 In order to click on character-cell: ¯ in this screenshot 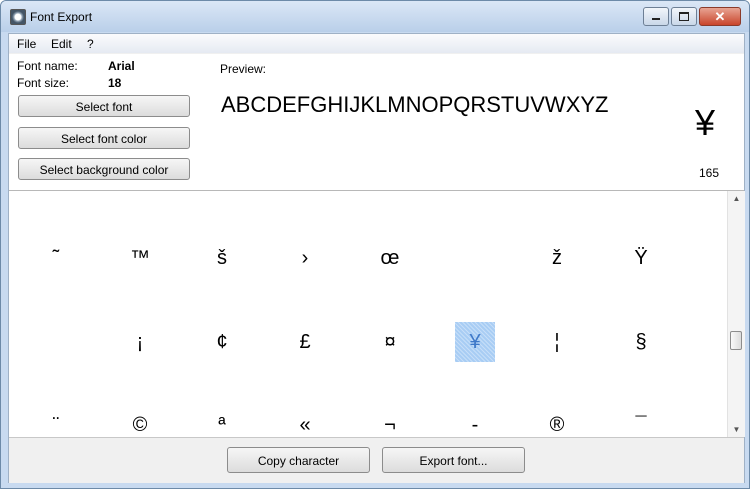, I will do `click(641, 421)`.